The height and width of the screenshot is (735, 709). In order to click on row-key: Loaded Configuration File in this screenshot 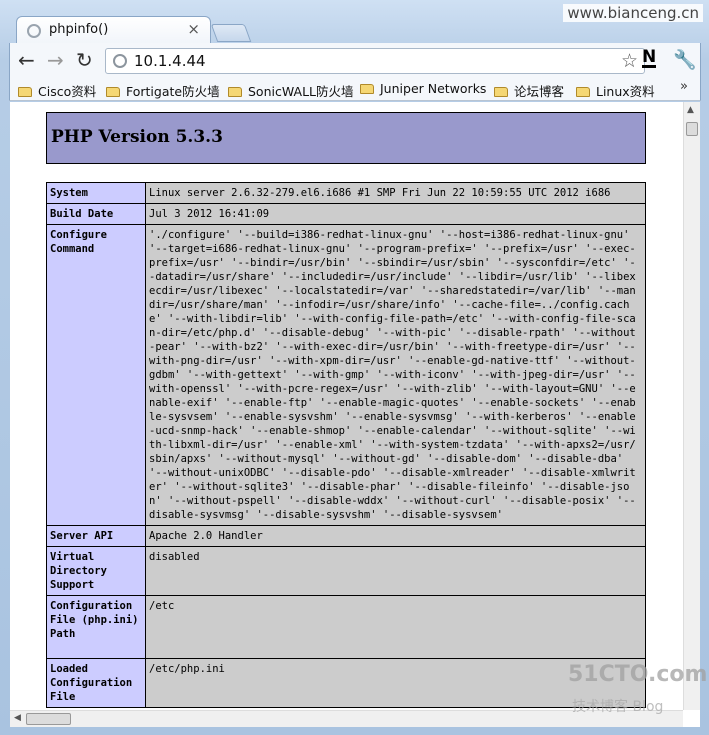, I will do `click(96, 683)`.